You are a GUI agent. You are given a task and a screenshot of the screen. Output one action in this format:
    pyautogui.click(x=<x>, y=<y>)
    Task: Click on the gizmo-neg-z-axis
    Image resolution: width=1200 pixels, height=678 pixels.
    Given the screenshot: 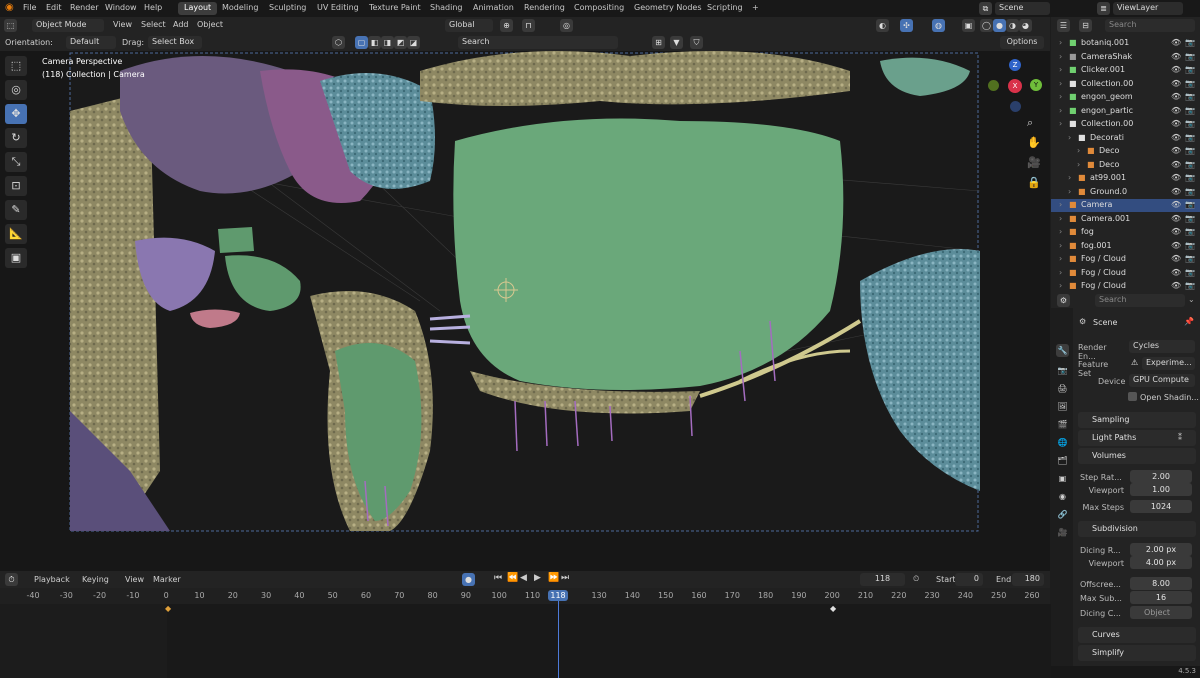 What is the action you would take?
    pyautogui.click(x=1015, y=106)
    